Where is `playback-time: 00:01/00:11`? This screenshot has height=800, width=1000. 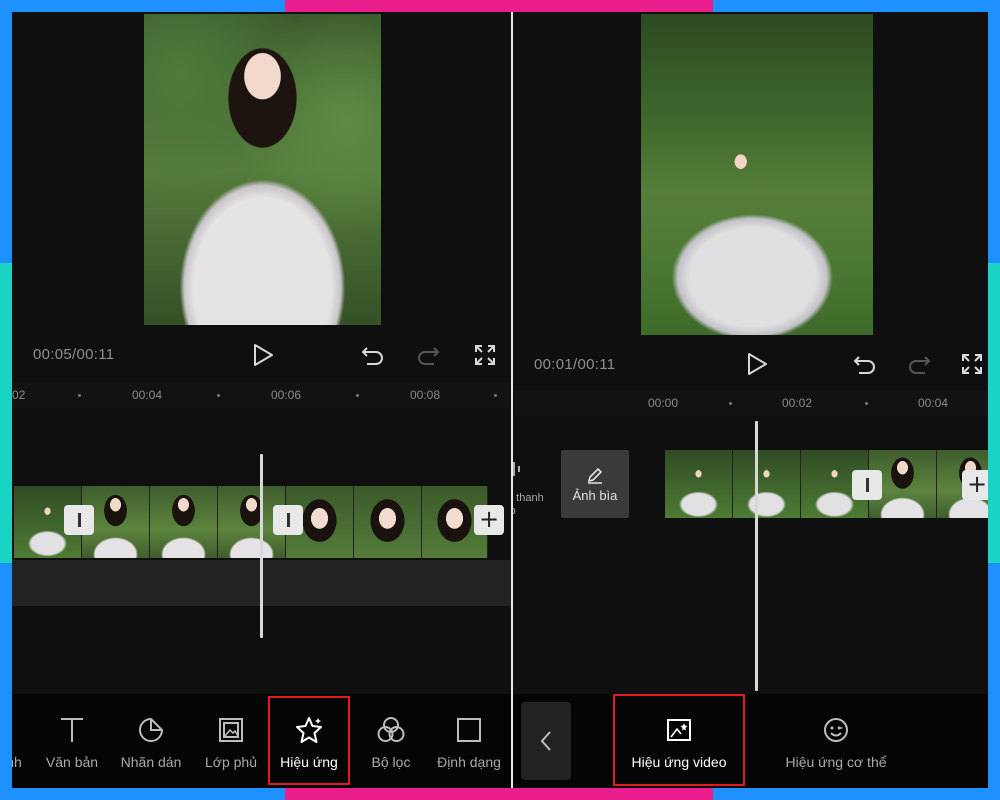
playback-time: 00:01/00:11 is located at coordinates (575, 364).